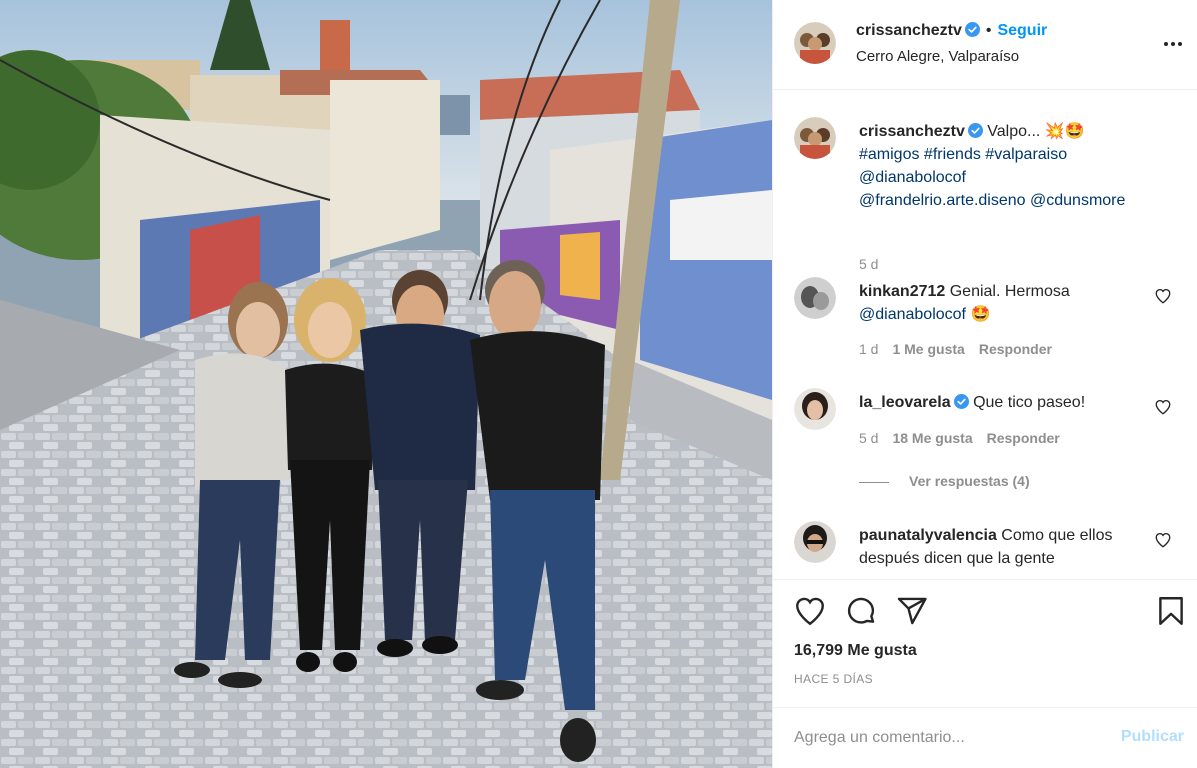  Describe the element at coordinates (985, 643) in the screenshot. I see `post-actions: 16,799 Me gusta HACE 5 DÍAS` at that location.